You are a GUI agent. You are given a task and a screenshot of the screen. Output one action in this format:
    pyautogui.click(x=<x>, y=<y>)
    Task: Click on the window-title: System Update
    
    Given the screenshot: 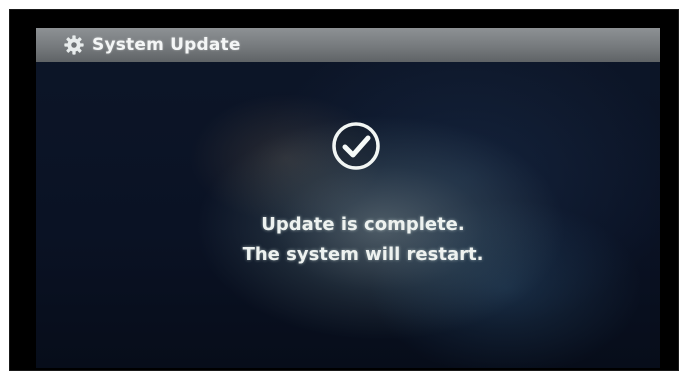 What is the action you would take?
    pyautogui.click(x=166, y=45)
    